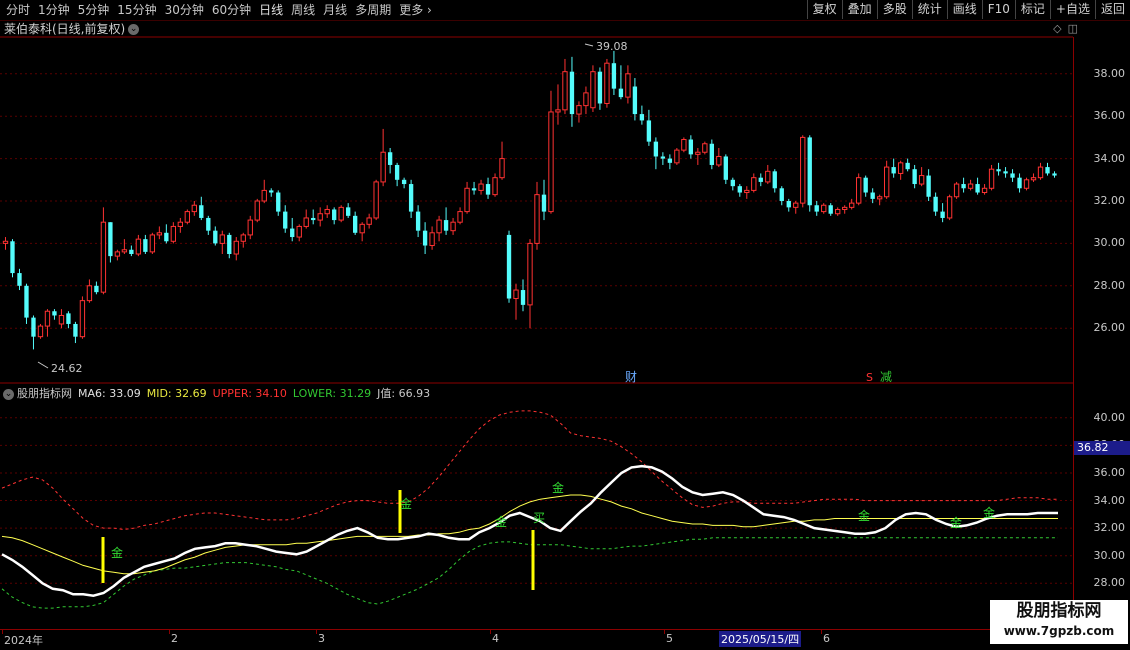 The image size is (1130, 650). What do you see at coordinates (1109, 528) in the screenshot?
I see `indicator-tick-label: 32.00` at bounding box center [1109, 528].